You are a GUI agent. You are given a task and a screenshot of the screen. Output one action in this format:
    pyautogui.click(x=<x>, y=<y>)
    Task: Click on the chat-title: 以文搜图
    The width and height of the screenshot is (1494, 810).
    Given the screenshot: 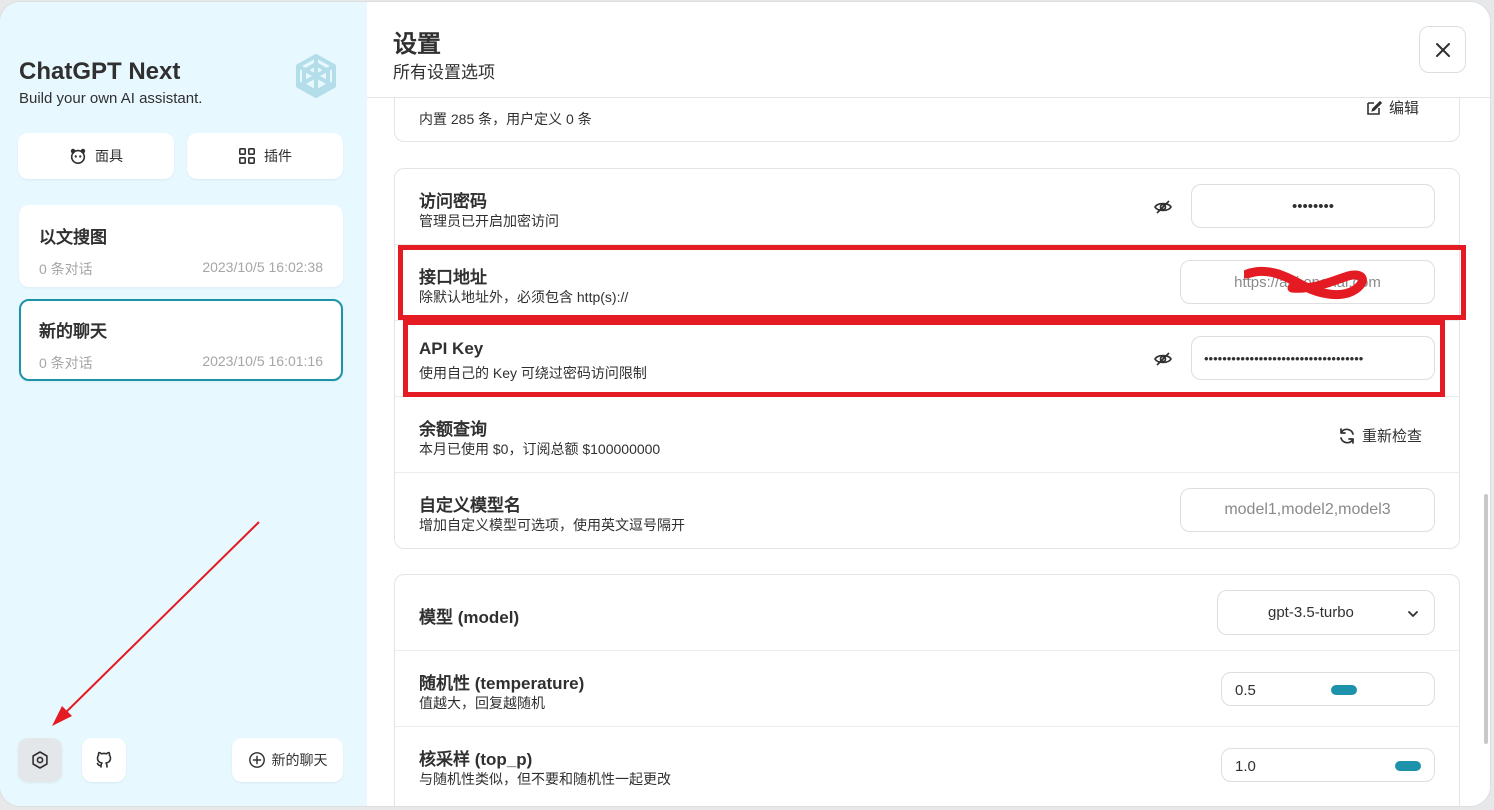 What is the action you would take?
    pyautogui.click(x=73, y=237)
    